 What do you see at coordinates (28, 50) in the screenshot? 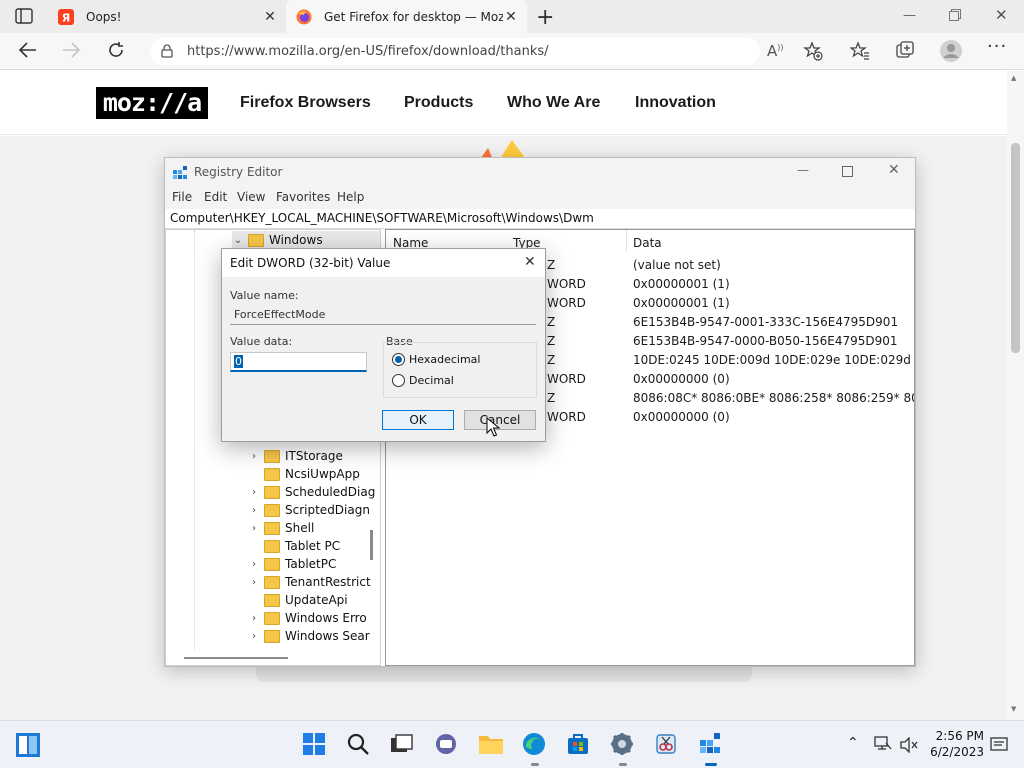
I see `back-icon` at bounding box center [28, 50].